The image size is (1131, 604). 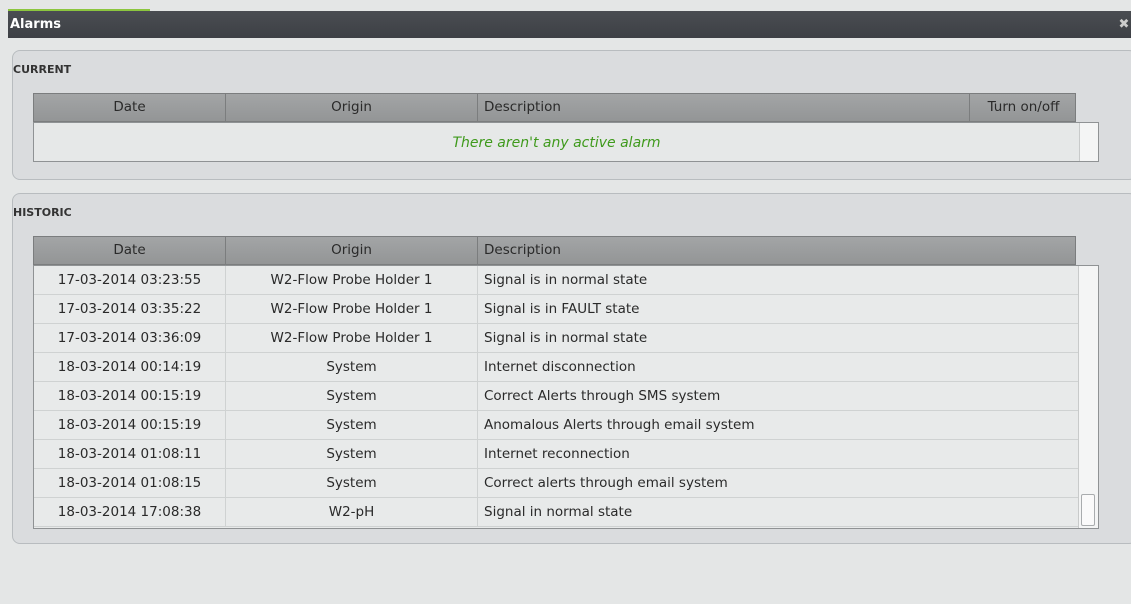 What do you see at coordinates (352, 512) in the screenshot?
I see `cell-origin: W2-pH` at bounding box center [352, 512].